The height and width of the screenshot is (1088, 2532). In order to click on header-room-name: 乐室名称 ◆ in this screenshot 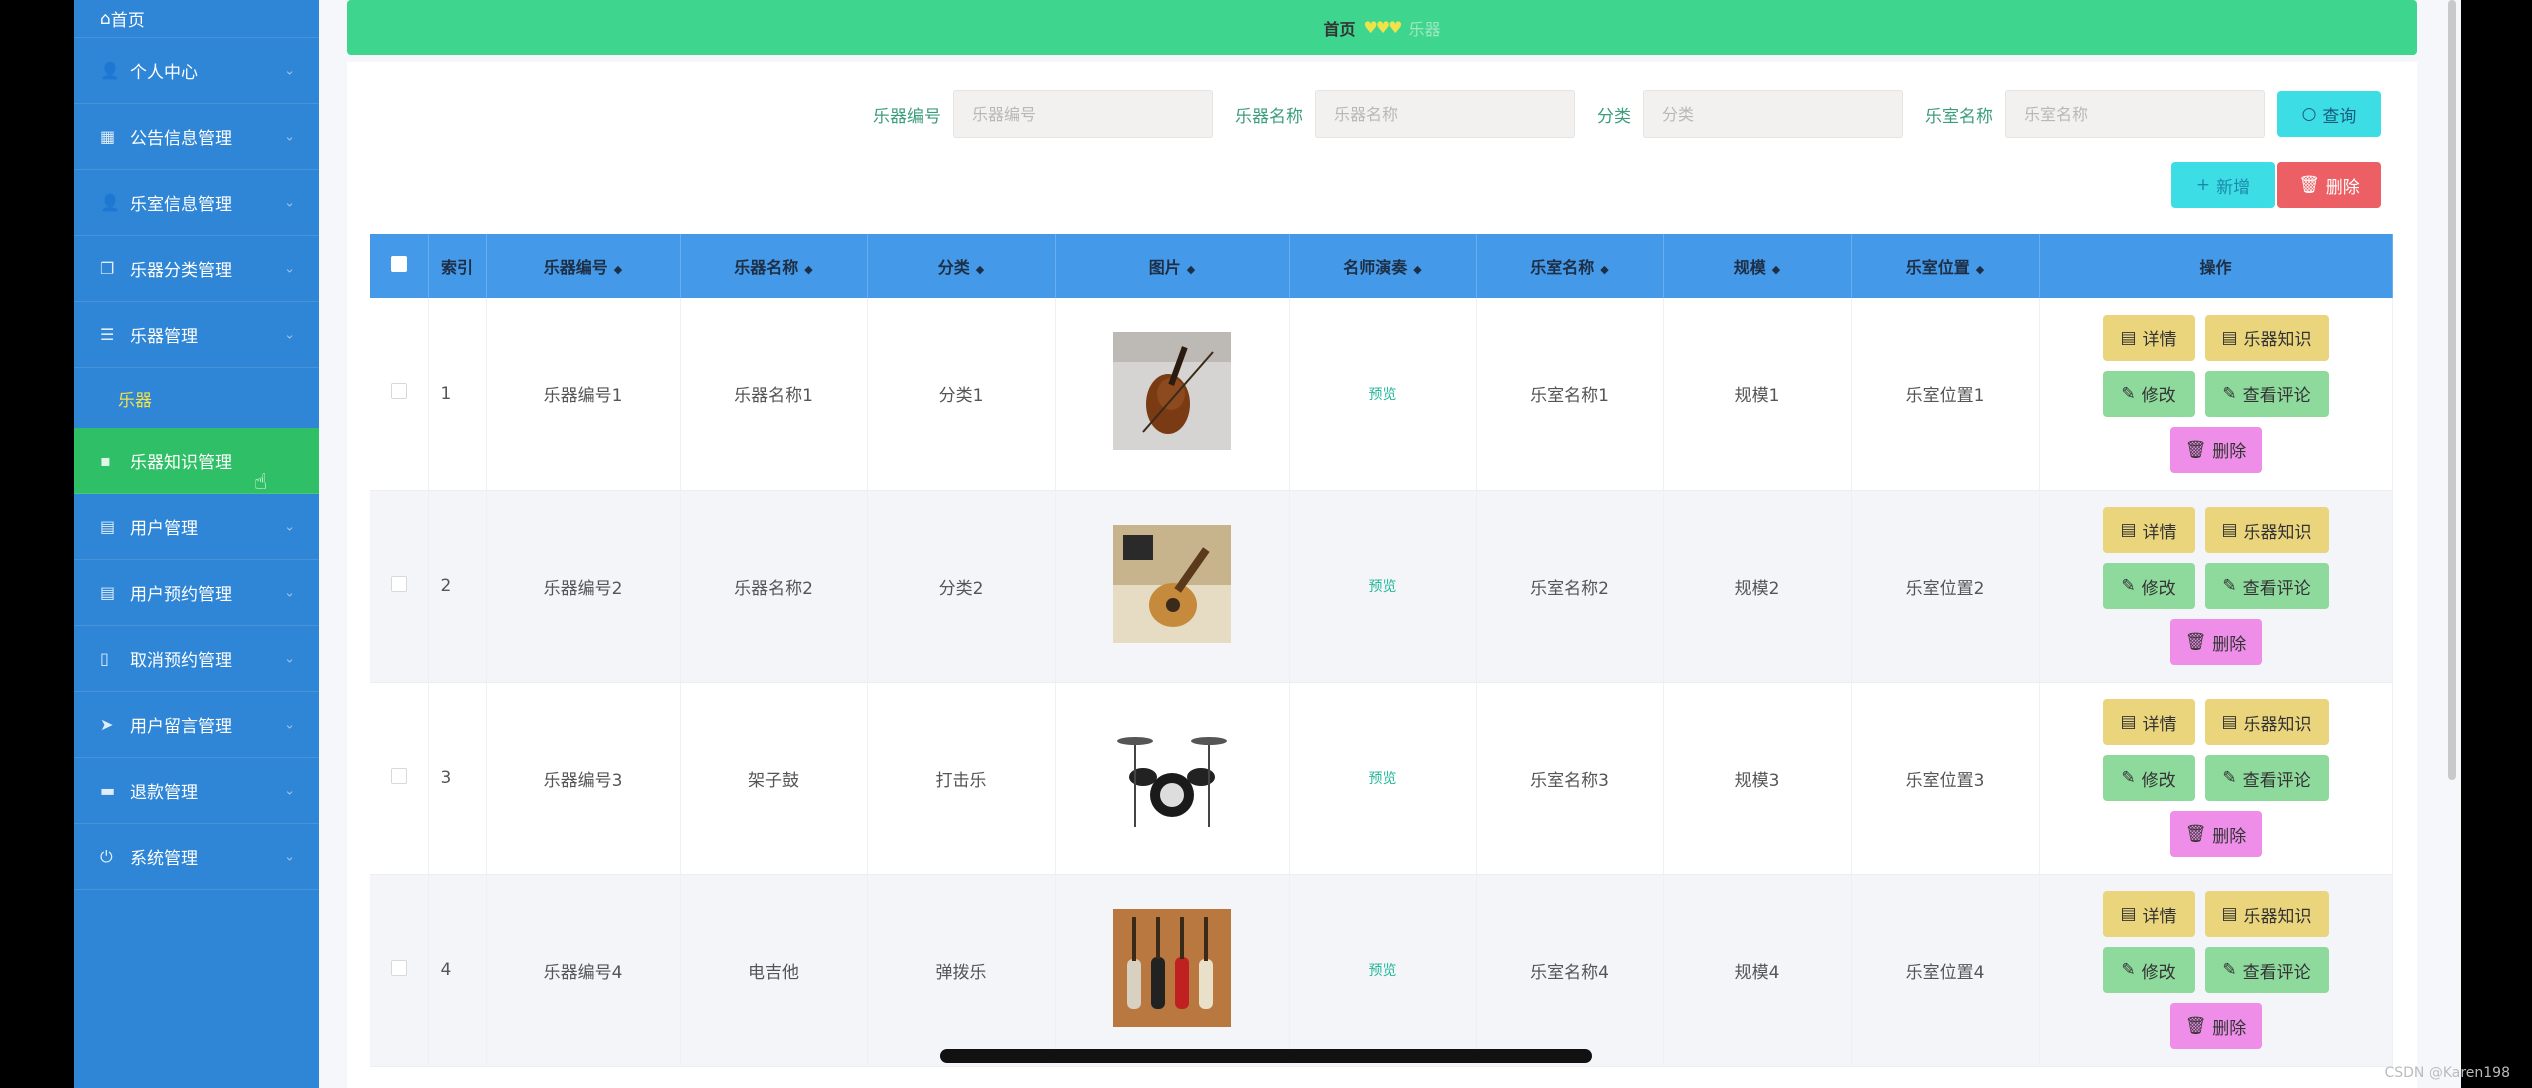, I will do `click(1570, 266)`.